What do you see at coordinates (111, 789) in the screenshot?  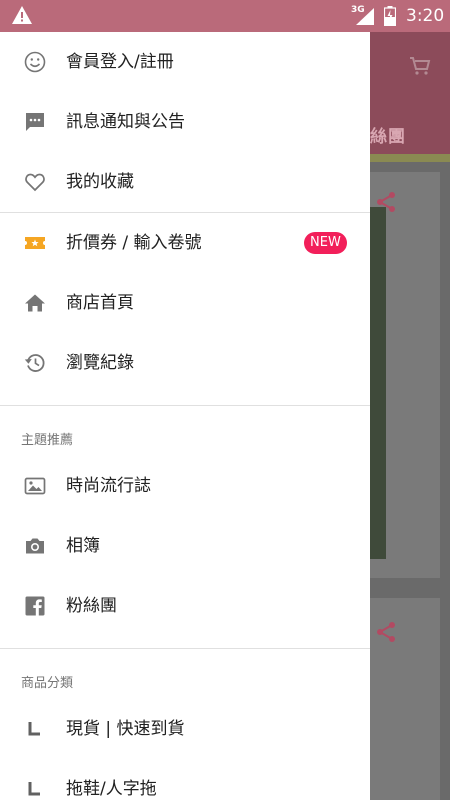 I see `drawer-item-label: 拖鞋/人字拖` at bounding box center [111, 789].